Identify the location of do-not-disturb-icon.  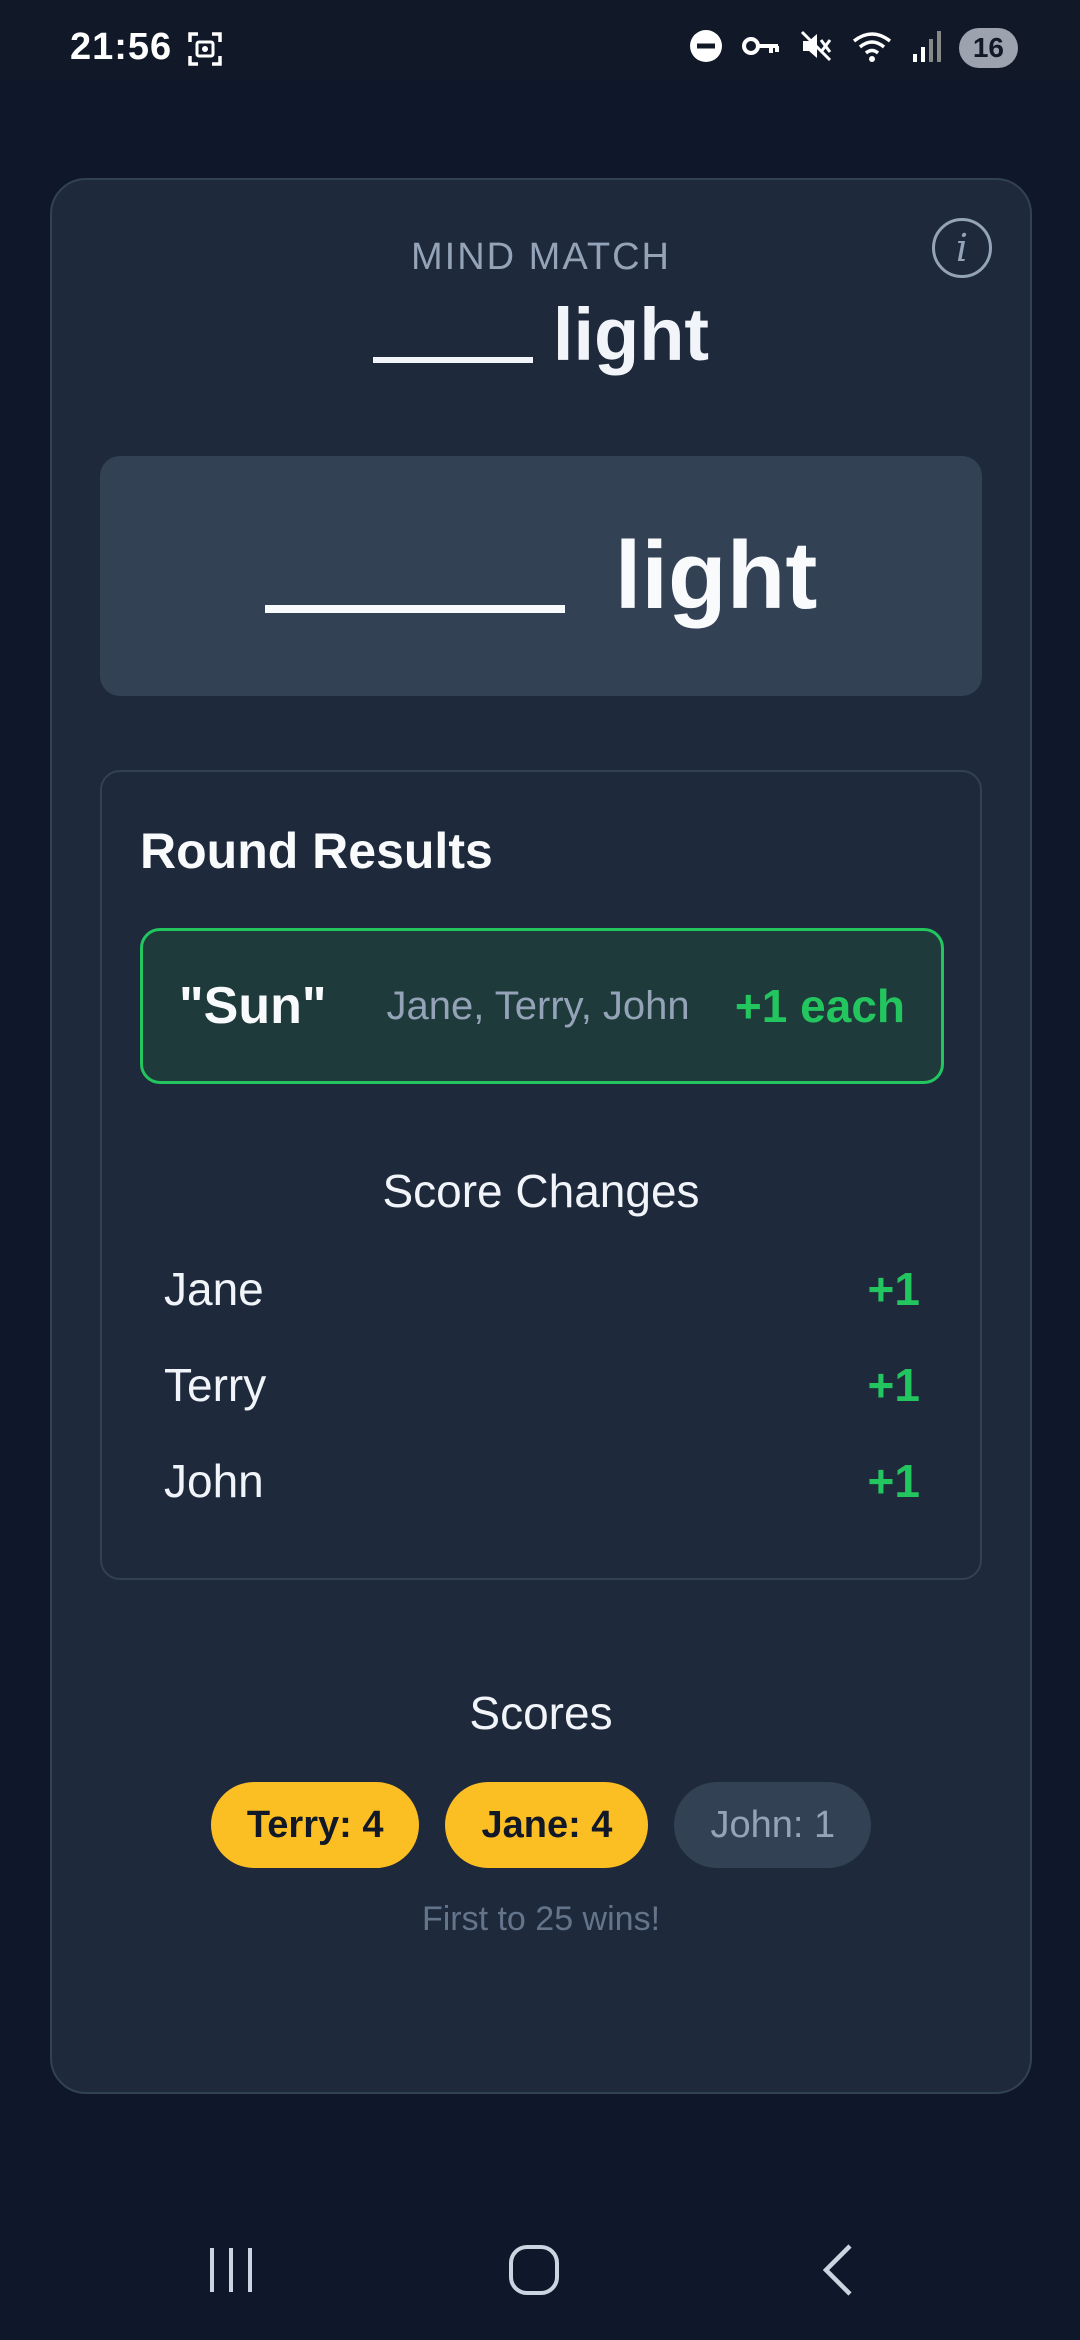
(706, 48).